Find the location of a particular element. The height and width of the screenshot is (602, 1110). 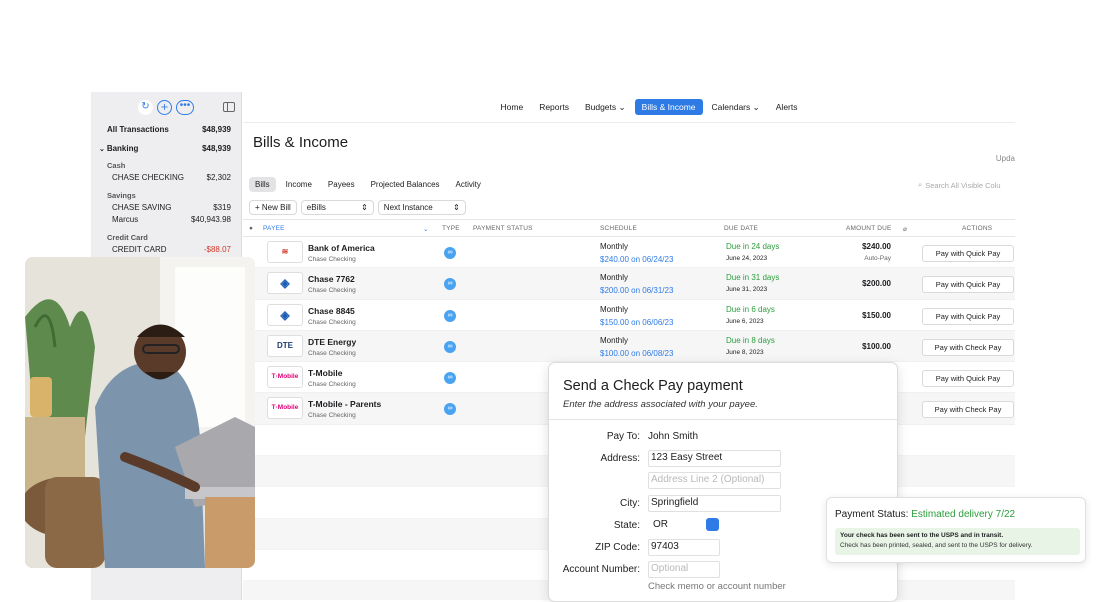

dte-logo: DTE is located at coordinates (285, 345).